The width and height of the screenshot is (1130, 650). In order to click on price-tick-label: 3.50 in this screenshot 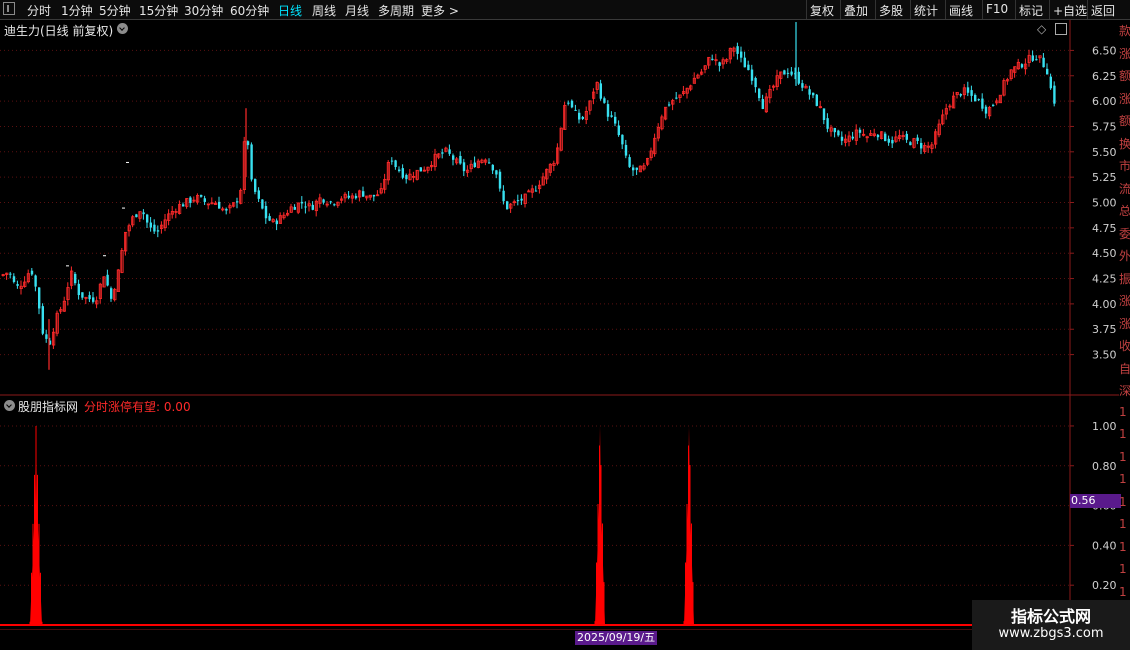, I will do `click(1104, 355)`.